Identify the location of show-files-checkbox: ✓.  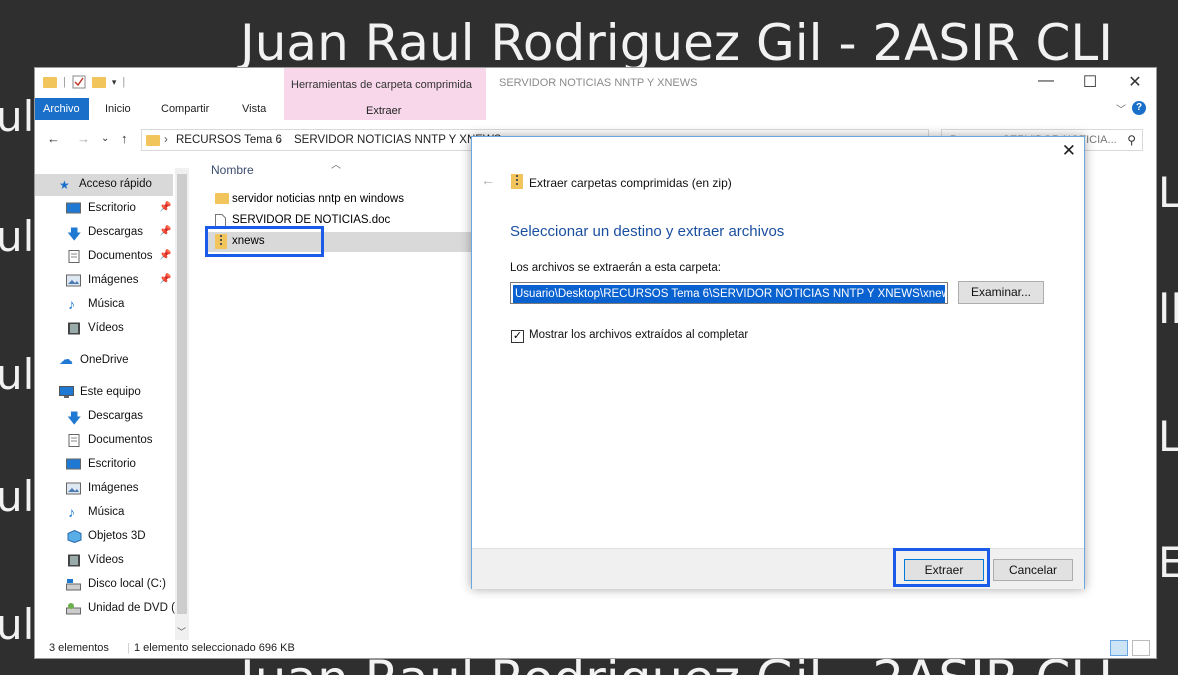
(517, 336).